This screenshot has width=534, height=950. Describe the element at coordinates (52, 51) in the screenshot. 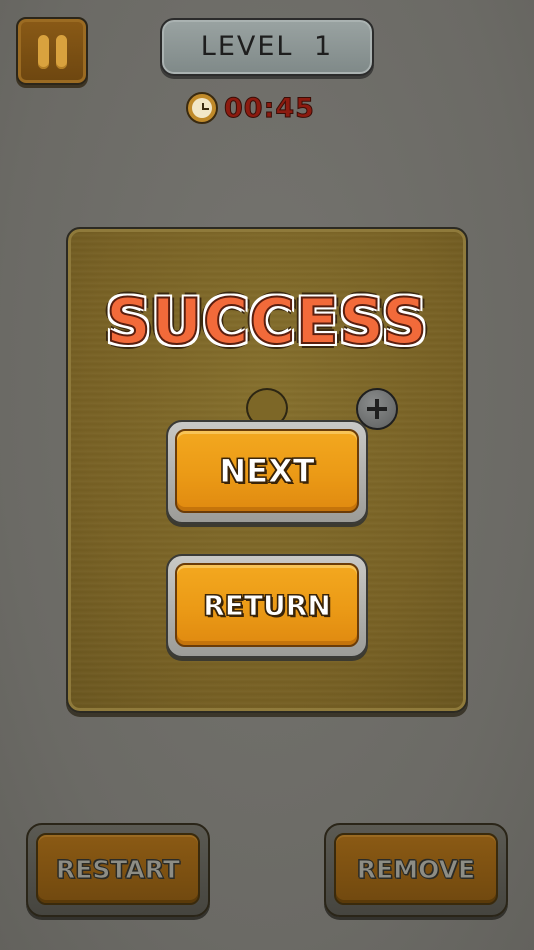

I see `pause-button` at that location.